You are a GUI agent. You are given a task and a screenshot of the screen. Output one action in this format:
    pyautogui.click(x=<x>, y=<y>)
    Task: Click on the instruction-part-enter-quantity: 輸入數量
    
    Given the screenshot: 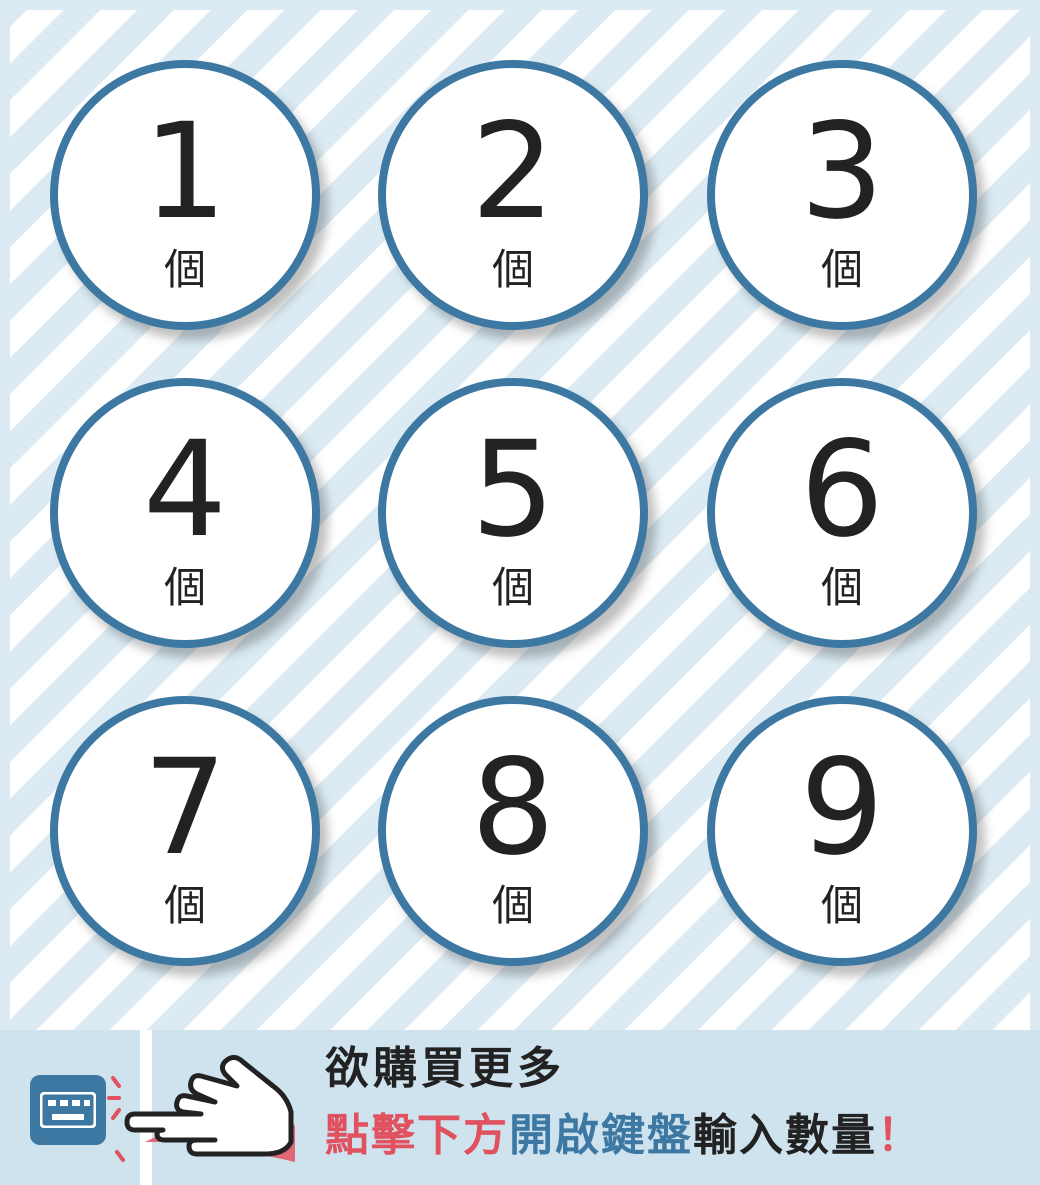 What is the action you would take?
    pyautogui.click(x=785, y=1135)
    